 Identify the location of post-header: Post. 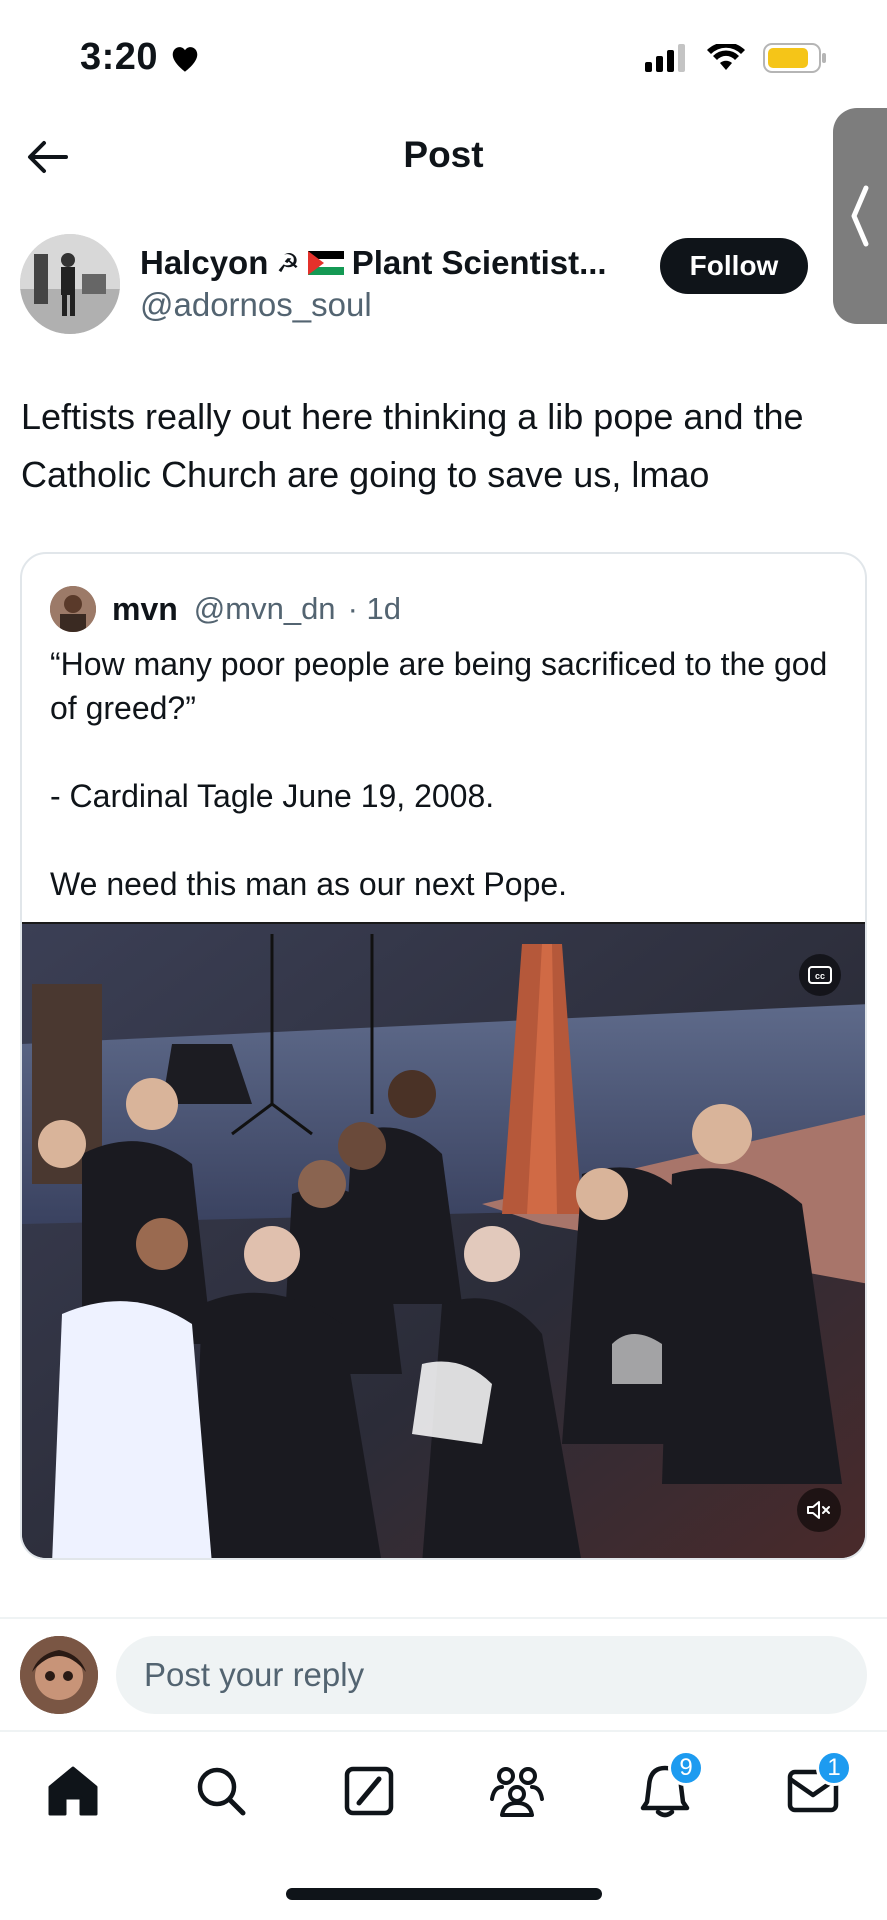
(443, 158).